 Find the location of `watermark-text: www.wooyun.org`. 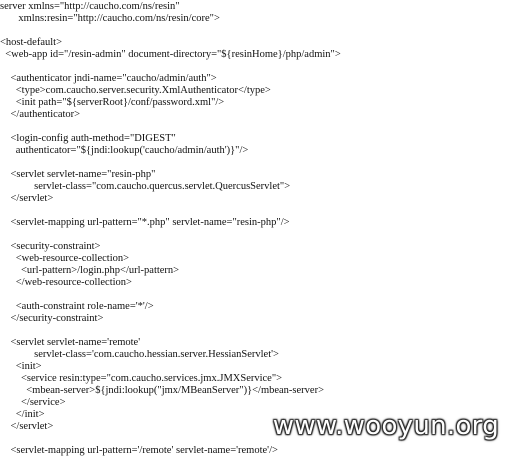

watermark-text: www.wooyun.org is located at coordinates (385, 426).